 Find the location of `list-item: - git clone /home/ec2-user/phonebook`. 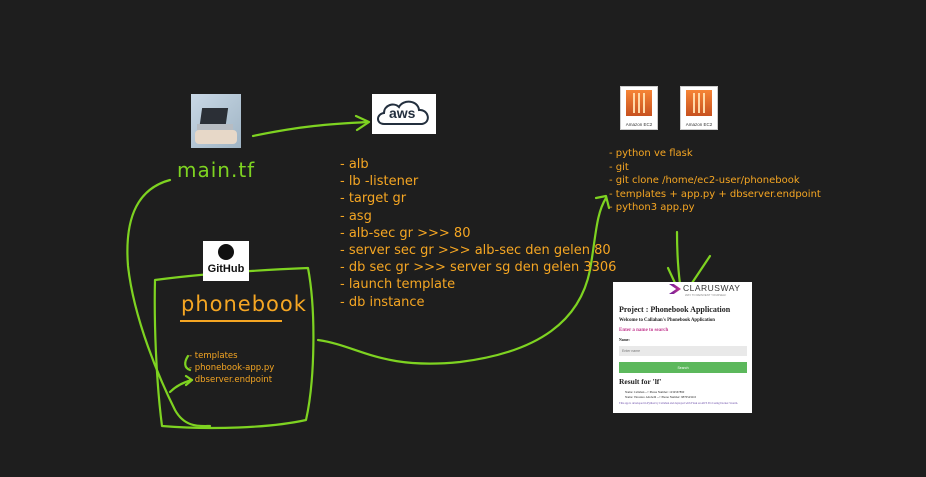

list-item: - git clone /home/ec2-user/phonebook is located at coordinates (704, 180).